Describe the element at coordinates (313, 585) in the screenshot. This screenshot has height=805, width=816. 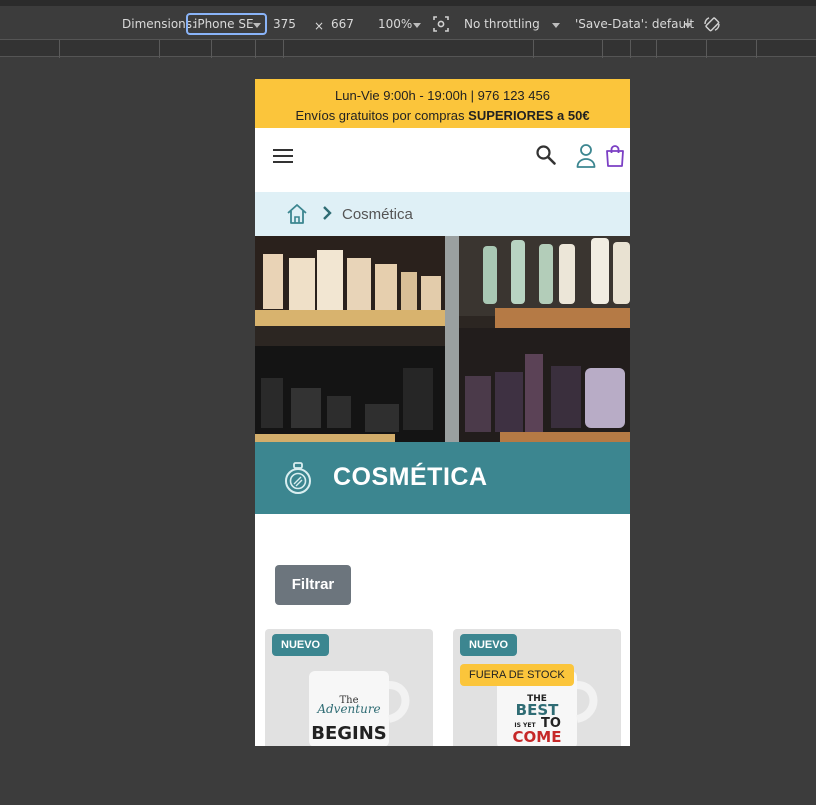
I see `filter-button: Filtrar` at that location.